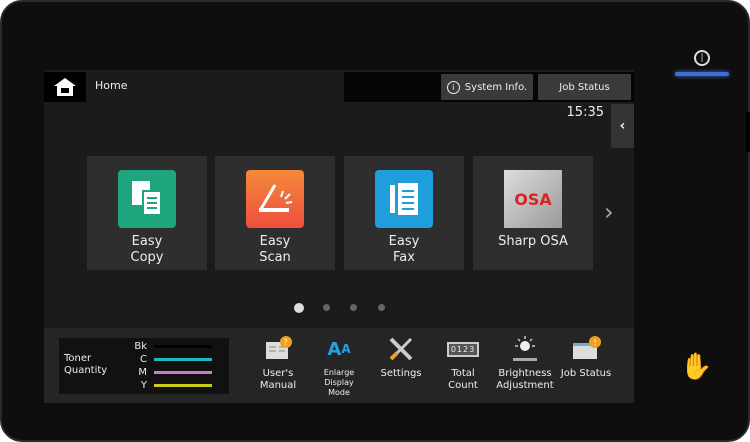 The width and height of the screenshot is (750, 442). Describe the element at coordinates (111, 85) in the screenshot. I see `page-title: Home` at that location.